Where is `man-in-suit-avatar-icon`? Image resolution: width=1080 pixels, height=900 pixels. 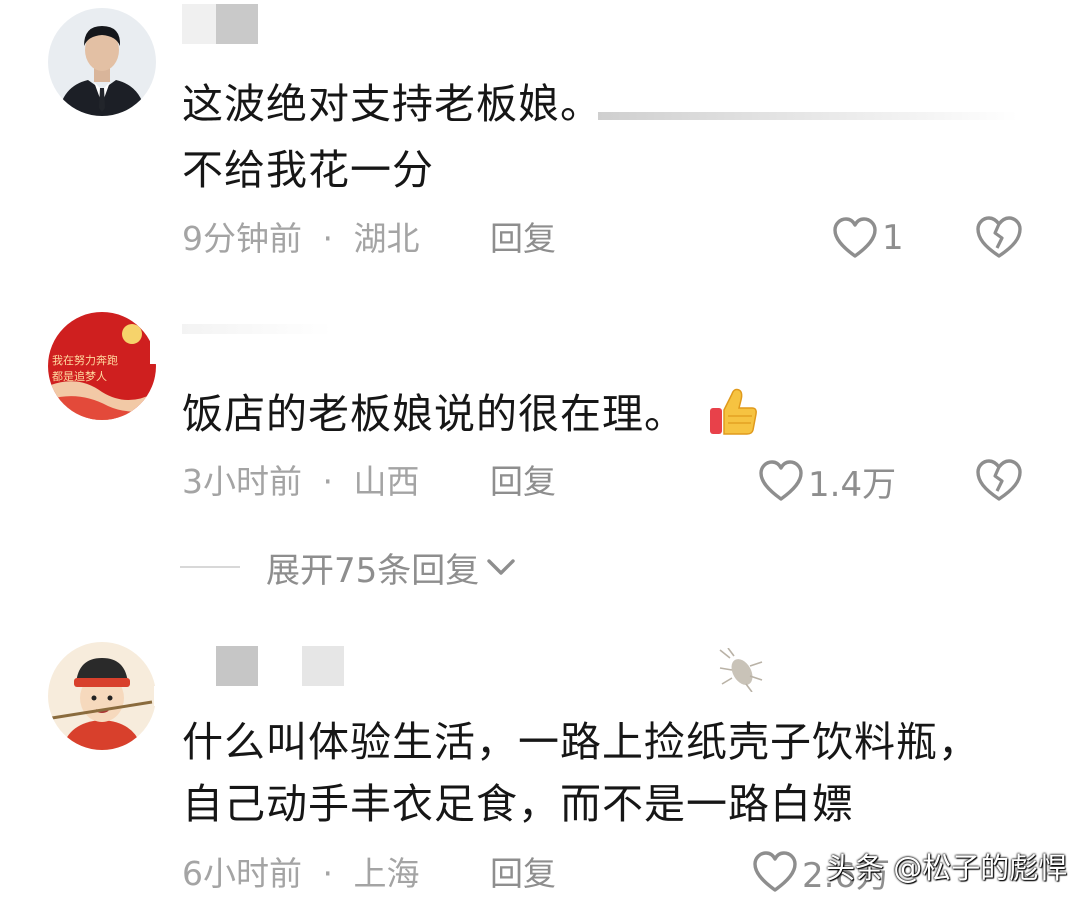
man-in-suit-avatar-icon is located at coordinates (102, 62).